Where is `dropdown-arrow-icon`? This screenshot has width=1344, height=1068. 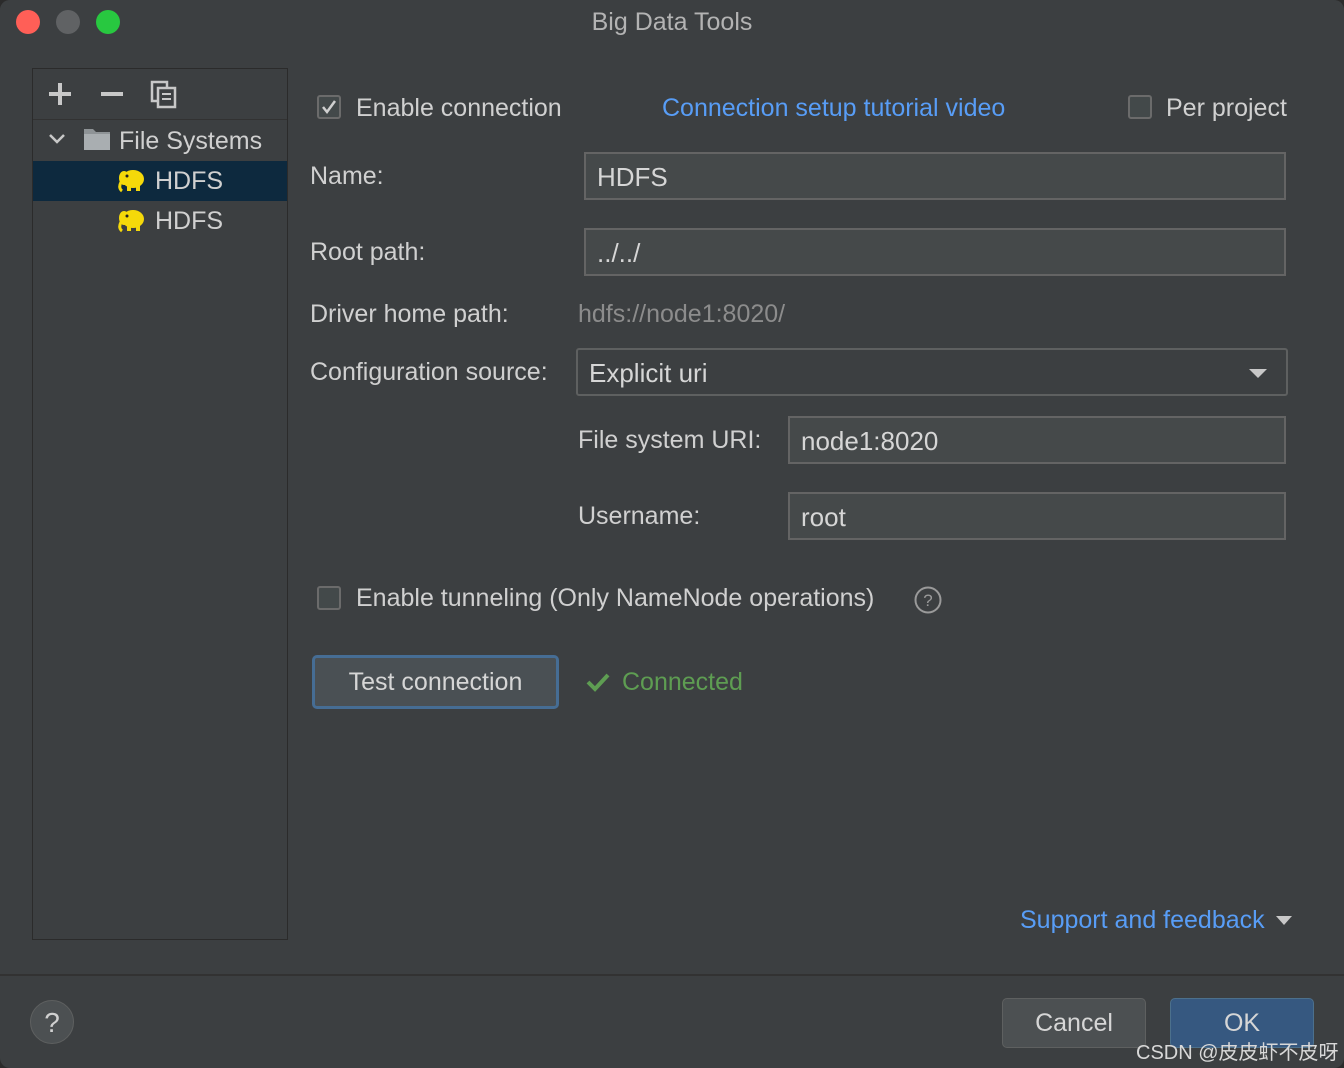 dropdown-arrow-icon is located at coordinates (1258, 373).